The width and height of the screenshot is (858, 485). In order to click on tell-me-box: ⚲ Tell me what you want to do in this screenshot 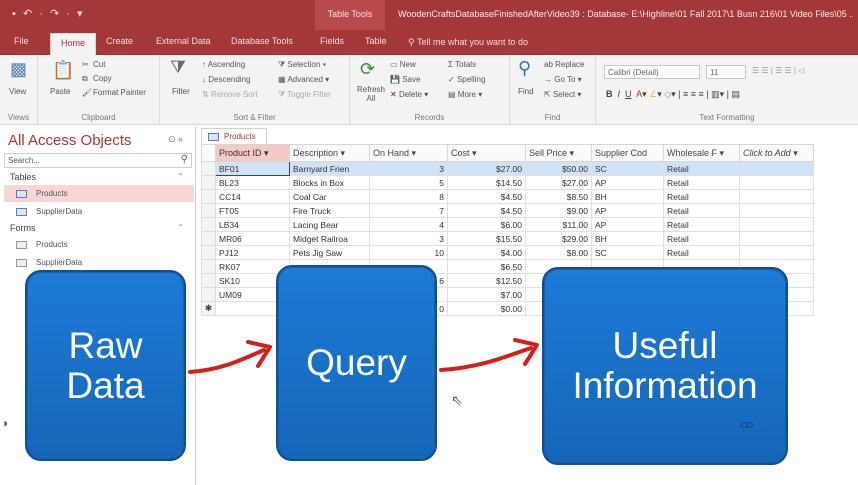, I will do `click(468, 42)`.